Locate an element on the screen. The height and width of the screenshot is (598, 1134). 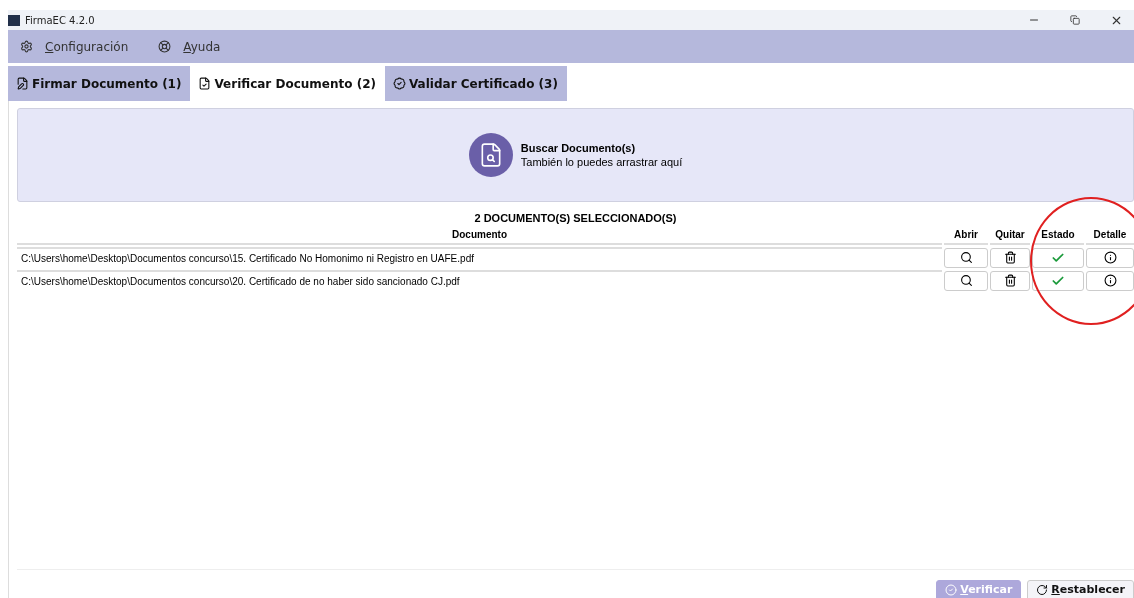
column-header: Detalle is located at coordinates (1110, 236).